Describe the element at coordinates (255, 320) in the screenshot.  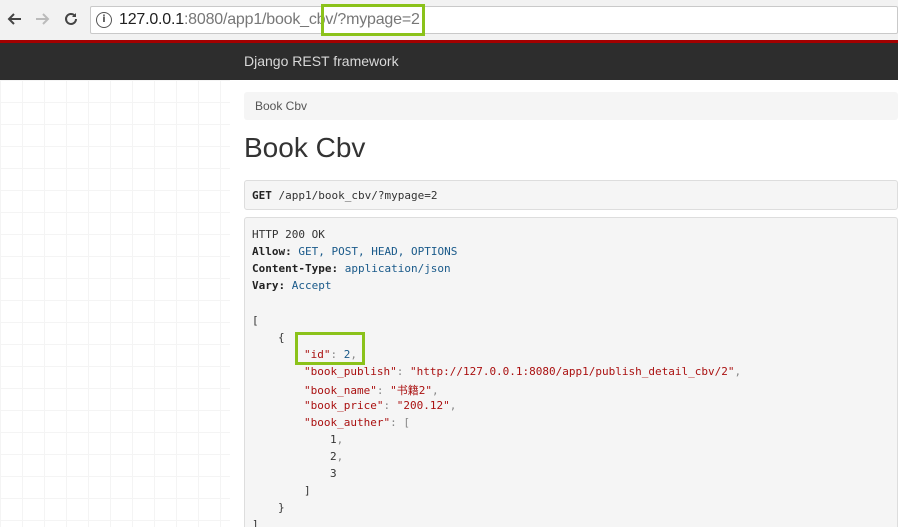
I see `json-open-bracket: [` at that location.